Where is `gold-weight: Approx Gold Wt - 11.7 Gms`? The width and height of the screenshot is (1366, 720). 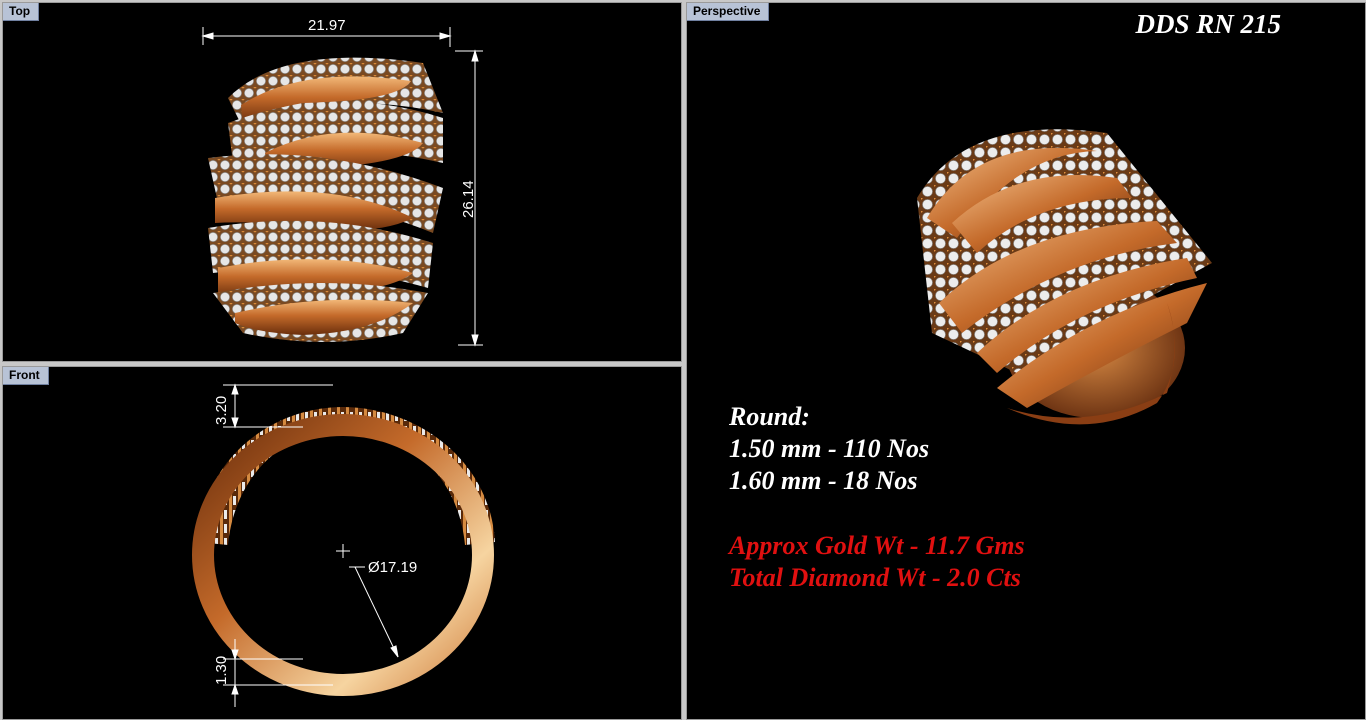
gold-weight: Approx Gold Wt - 11.7 Gms is located at coordinates (877, 545).